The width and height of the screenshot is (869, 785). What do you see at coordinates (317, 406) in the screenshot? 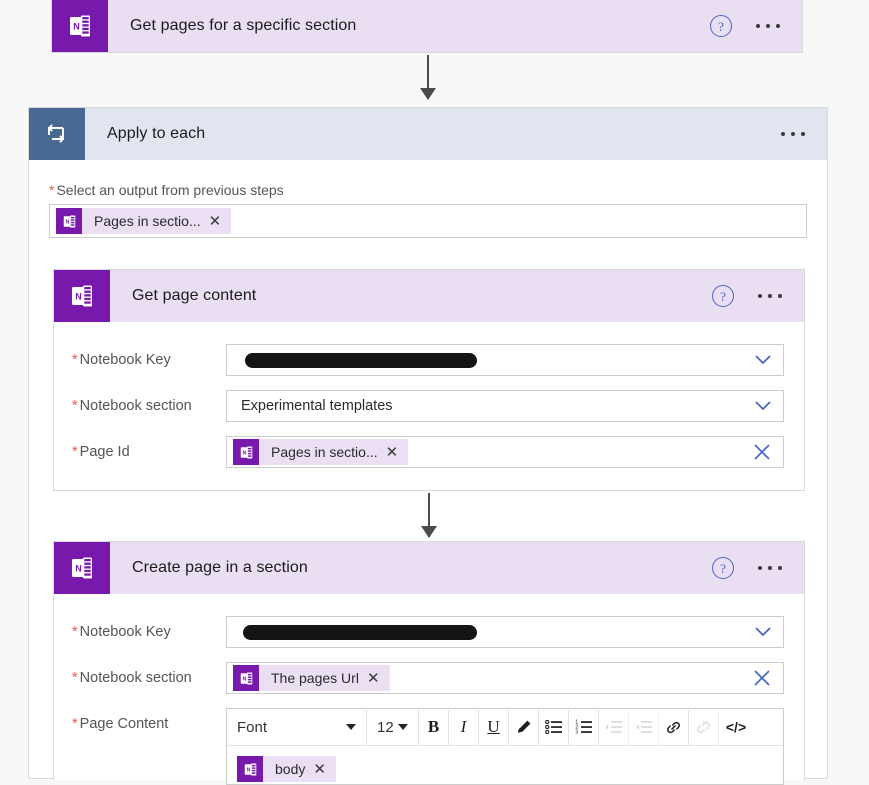
I see `field-value: Experimental templates` at bounding box center [317, 406].